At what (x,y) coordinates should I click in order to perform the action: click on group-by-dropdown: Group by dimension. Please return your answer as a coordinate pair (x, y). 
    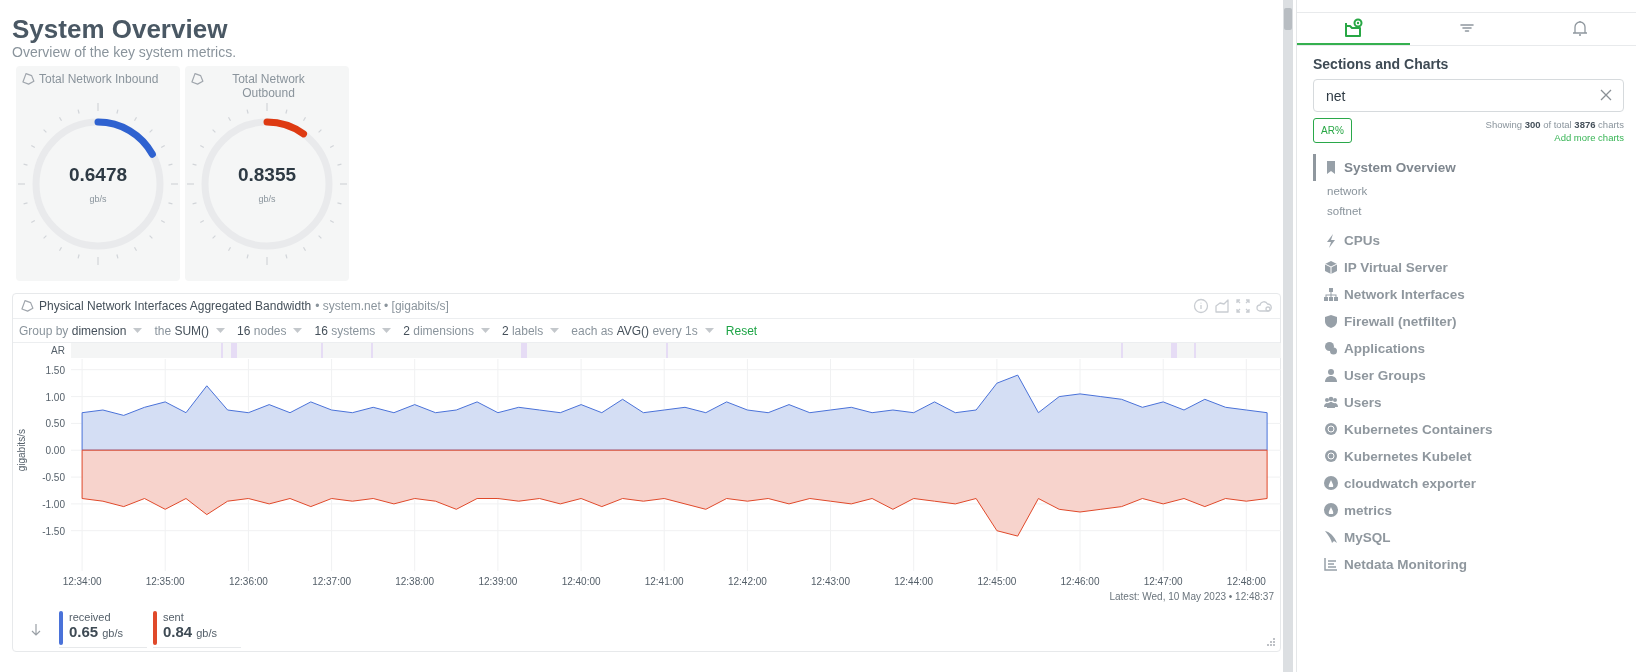
    Looking at the image, I should click on (85, 330).